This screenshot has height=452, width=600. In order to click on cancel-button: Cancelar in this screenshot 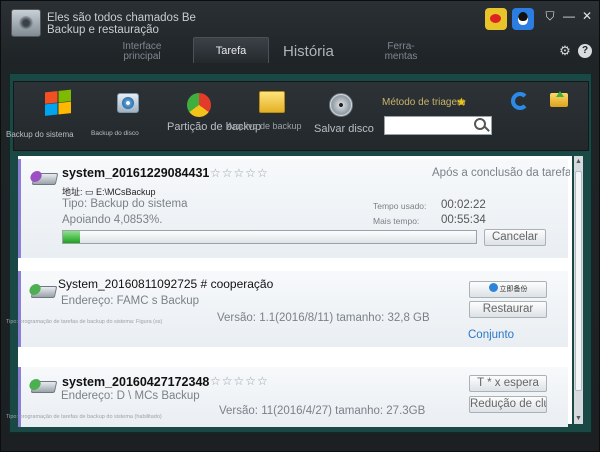, I will do `click(515, 237)`.